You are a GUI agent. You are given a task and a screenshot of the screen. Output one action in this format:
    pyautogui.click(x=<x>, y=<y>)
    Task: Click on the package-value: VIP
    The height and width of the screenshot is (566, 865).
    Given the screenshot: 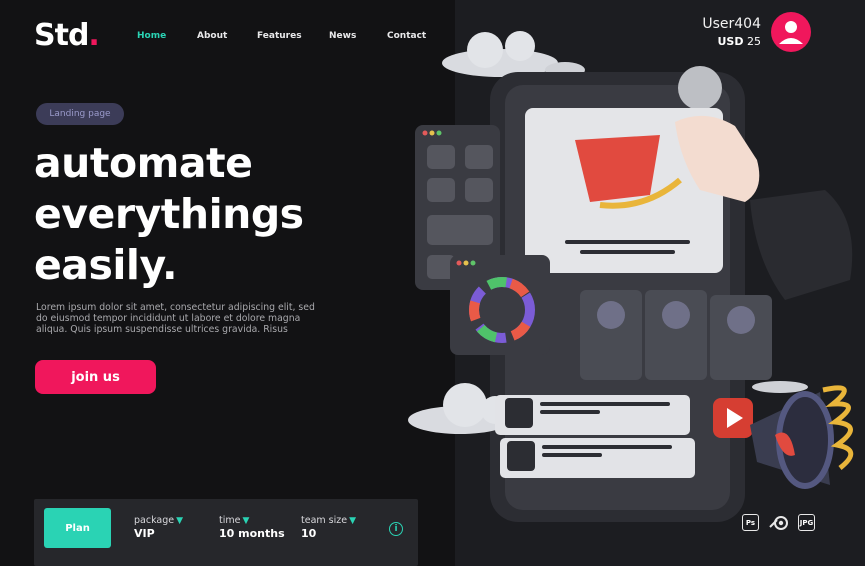 What is the action you would take?
    pyautogui.click(x=144, y=533)
    